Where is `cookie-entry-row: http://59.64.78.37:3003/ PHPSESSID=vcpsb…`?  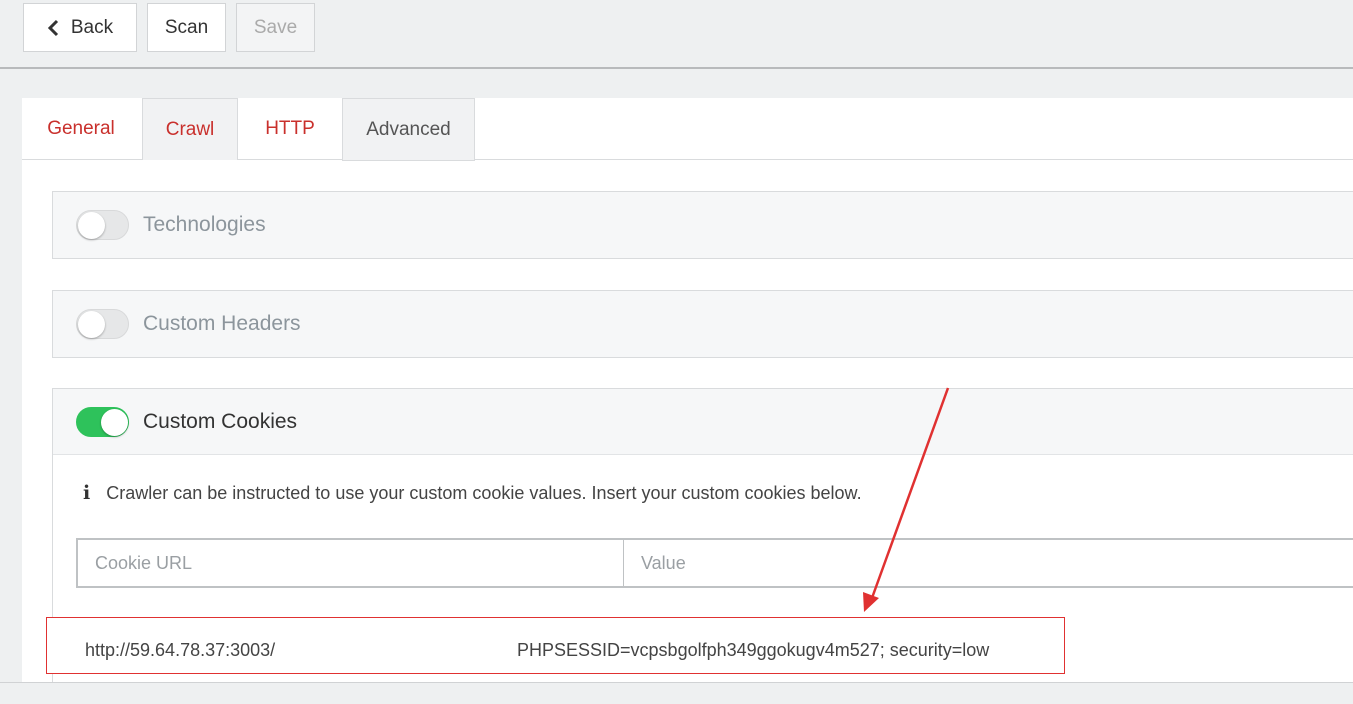
cookie-entry-row: http://59.64.78.37:3003/ PHPSESSID=vcpsb… is located at coordinates (555, 645).